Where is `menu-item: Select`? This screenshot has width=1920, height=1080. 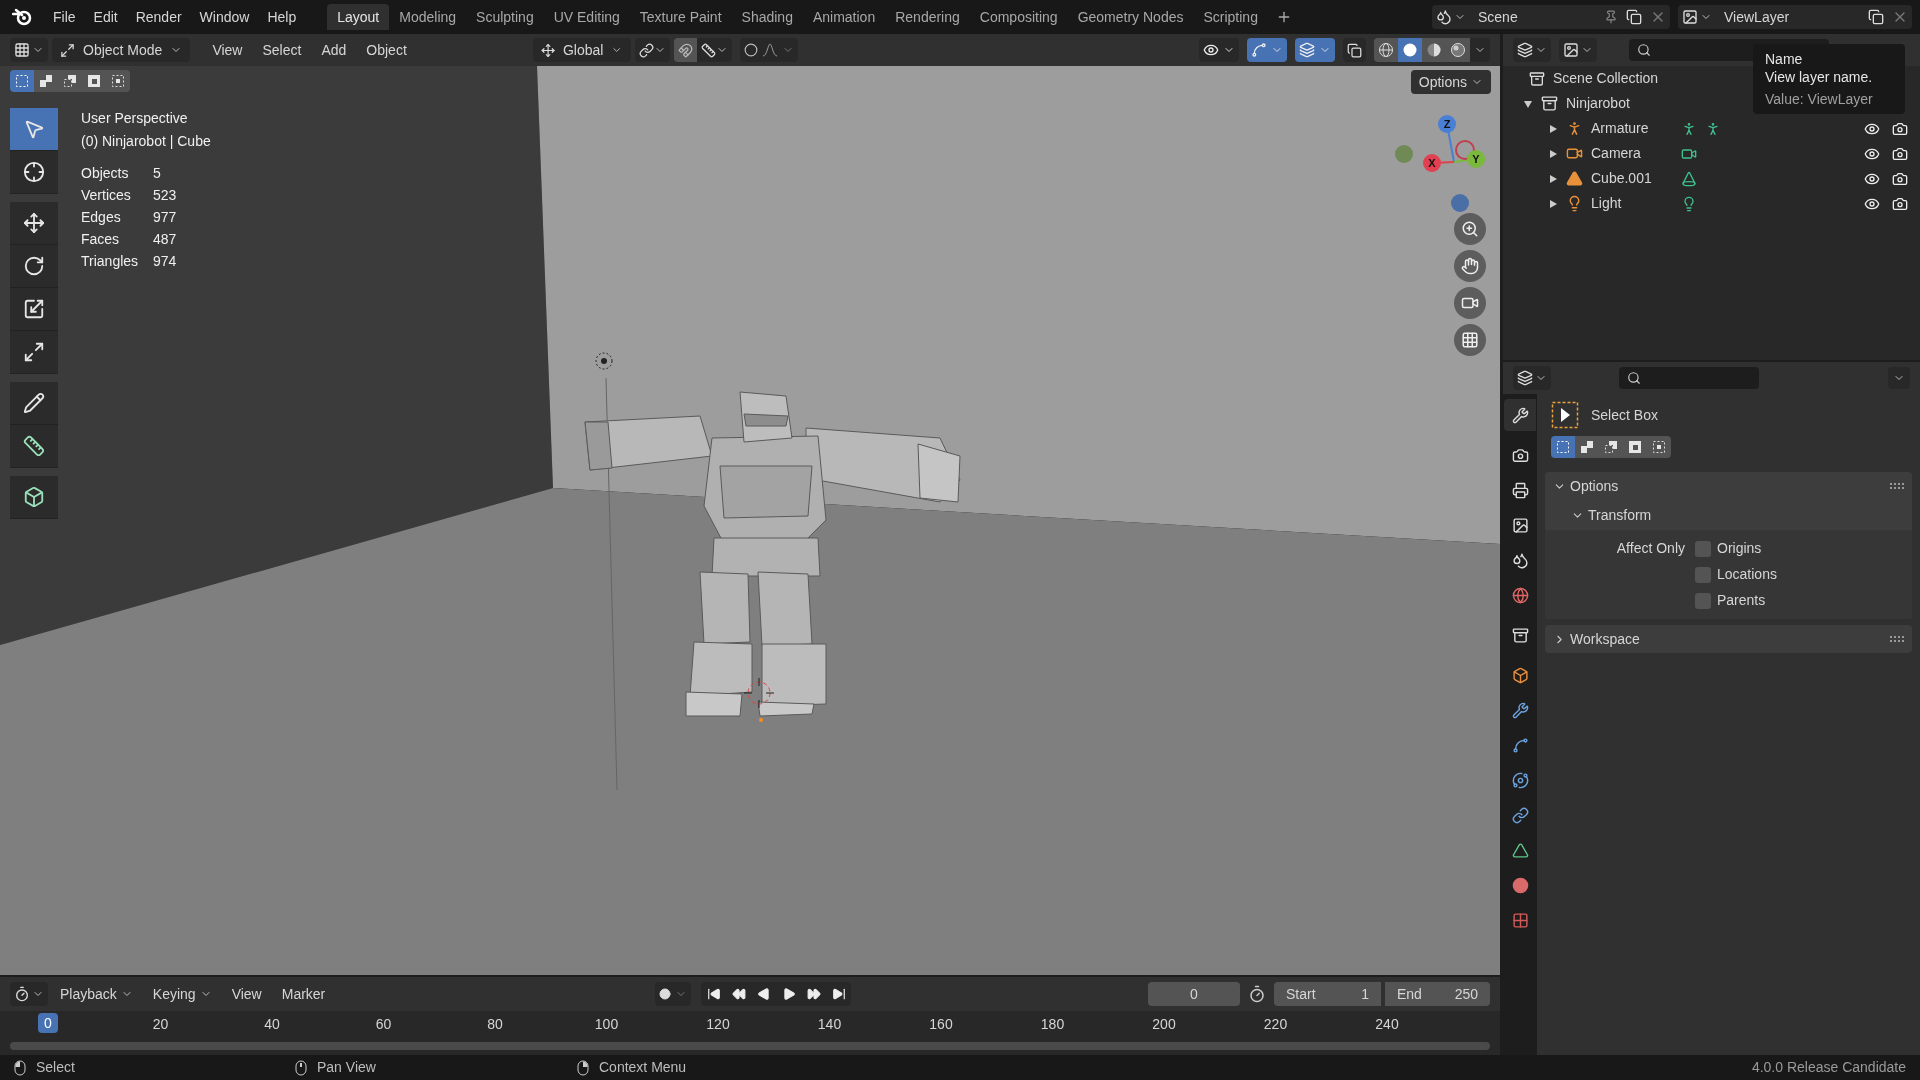 menu-item: Select is located at coordinates (282, 50).